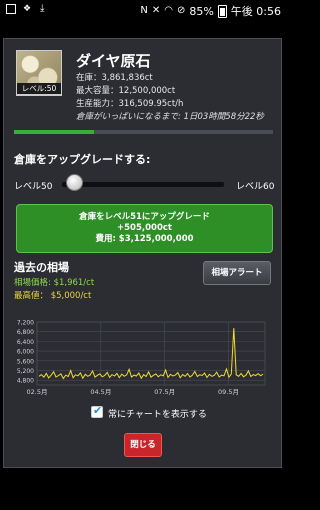 The image size is (320, 510). What do you see at coordinates (126, 91) in the screenshot?
I see `capacity-text: 最大容量：12,500,000ct` at bounding box center [126, 91].